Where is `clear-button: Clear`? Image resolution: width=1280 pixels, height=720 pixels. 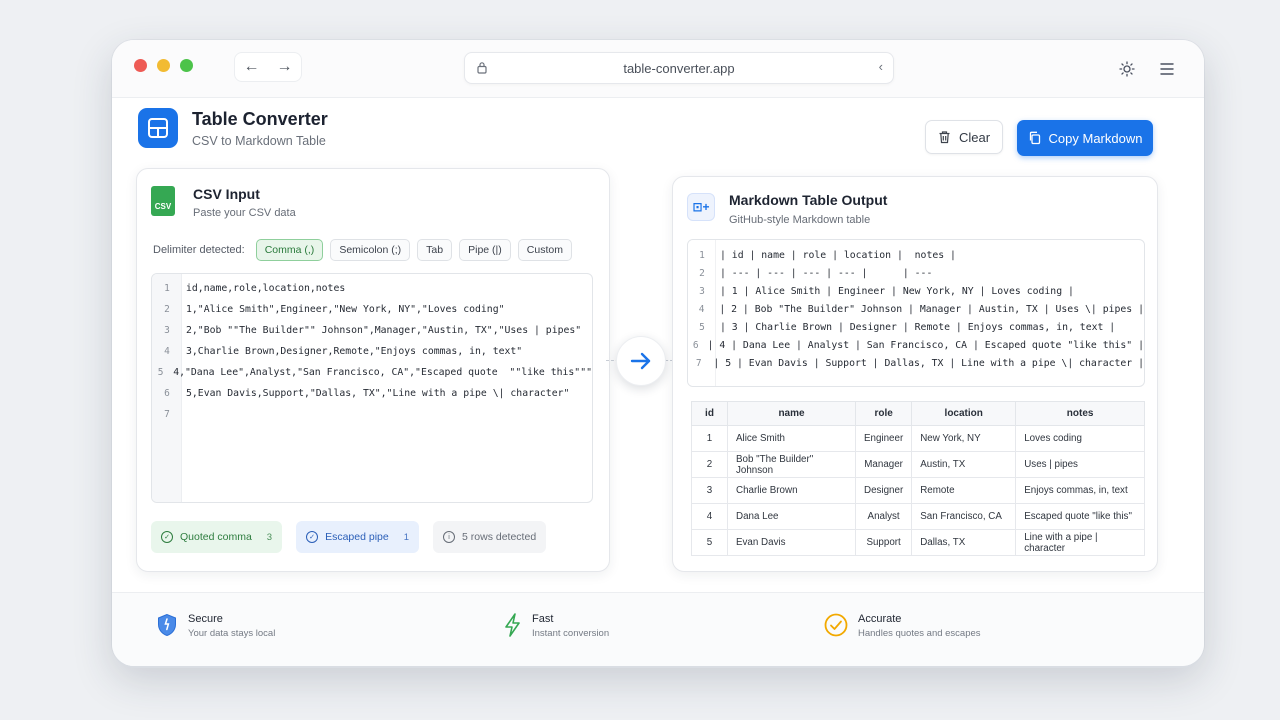
clear-button: Clear is located at coordinates (964, 137).